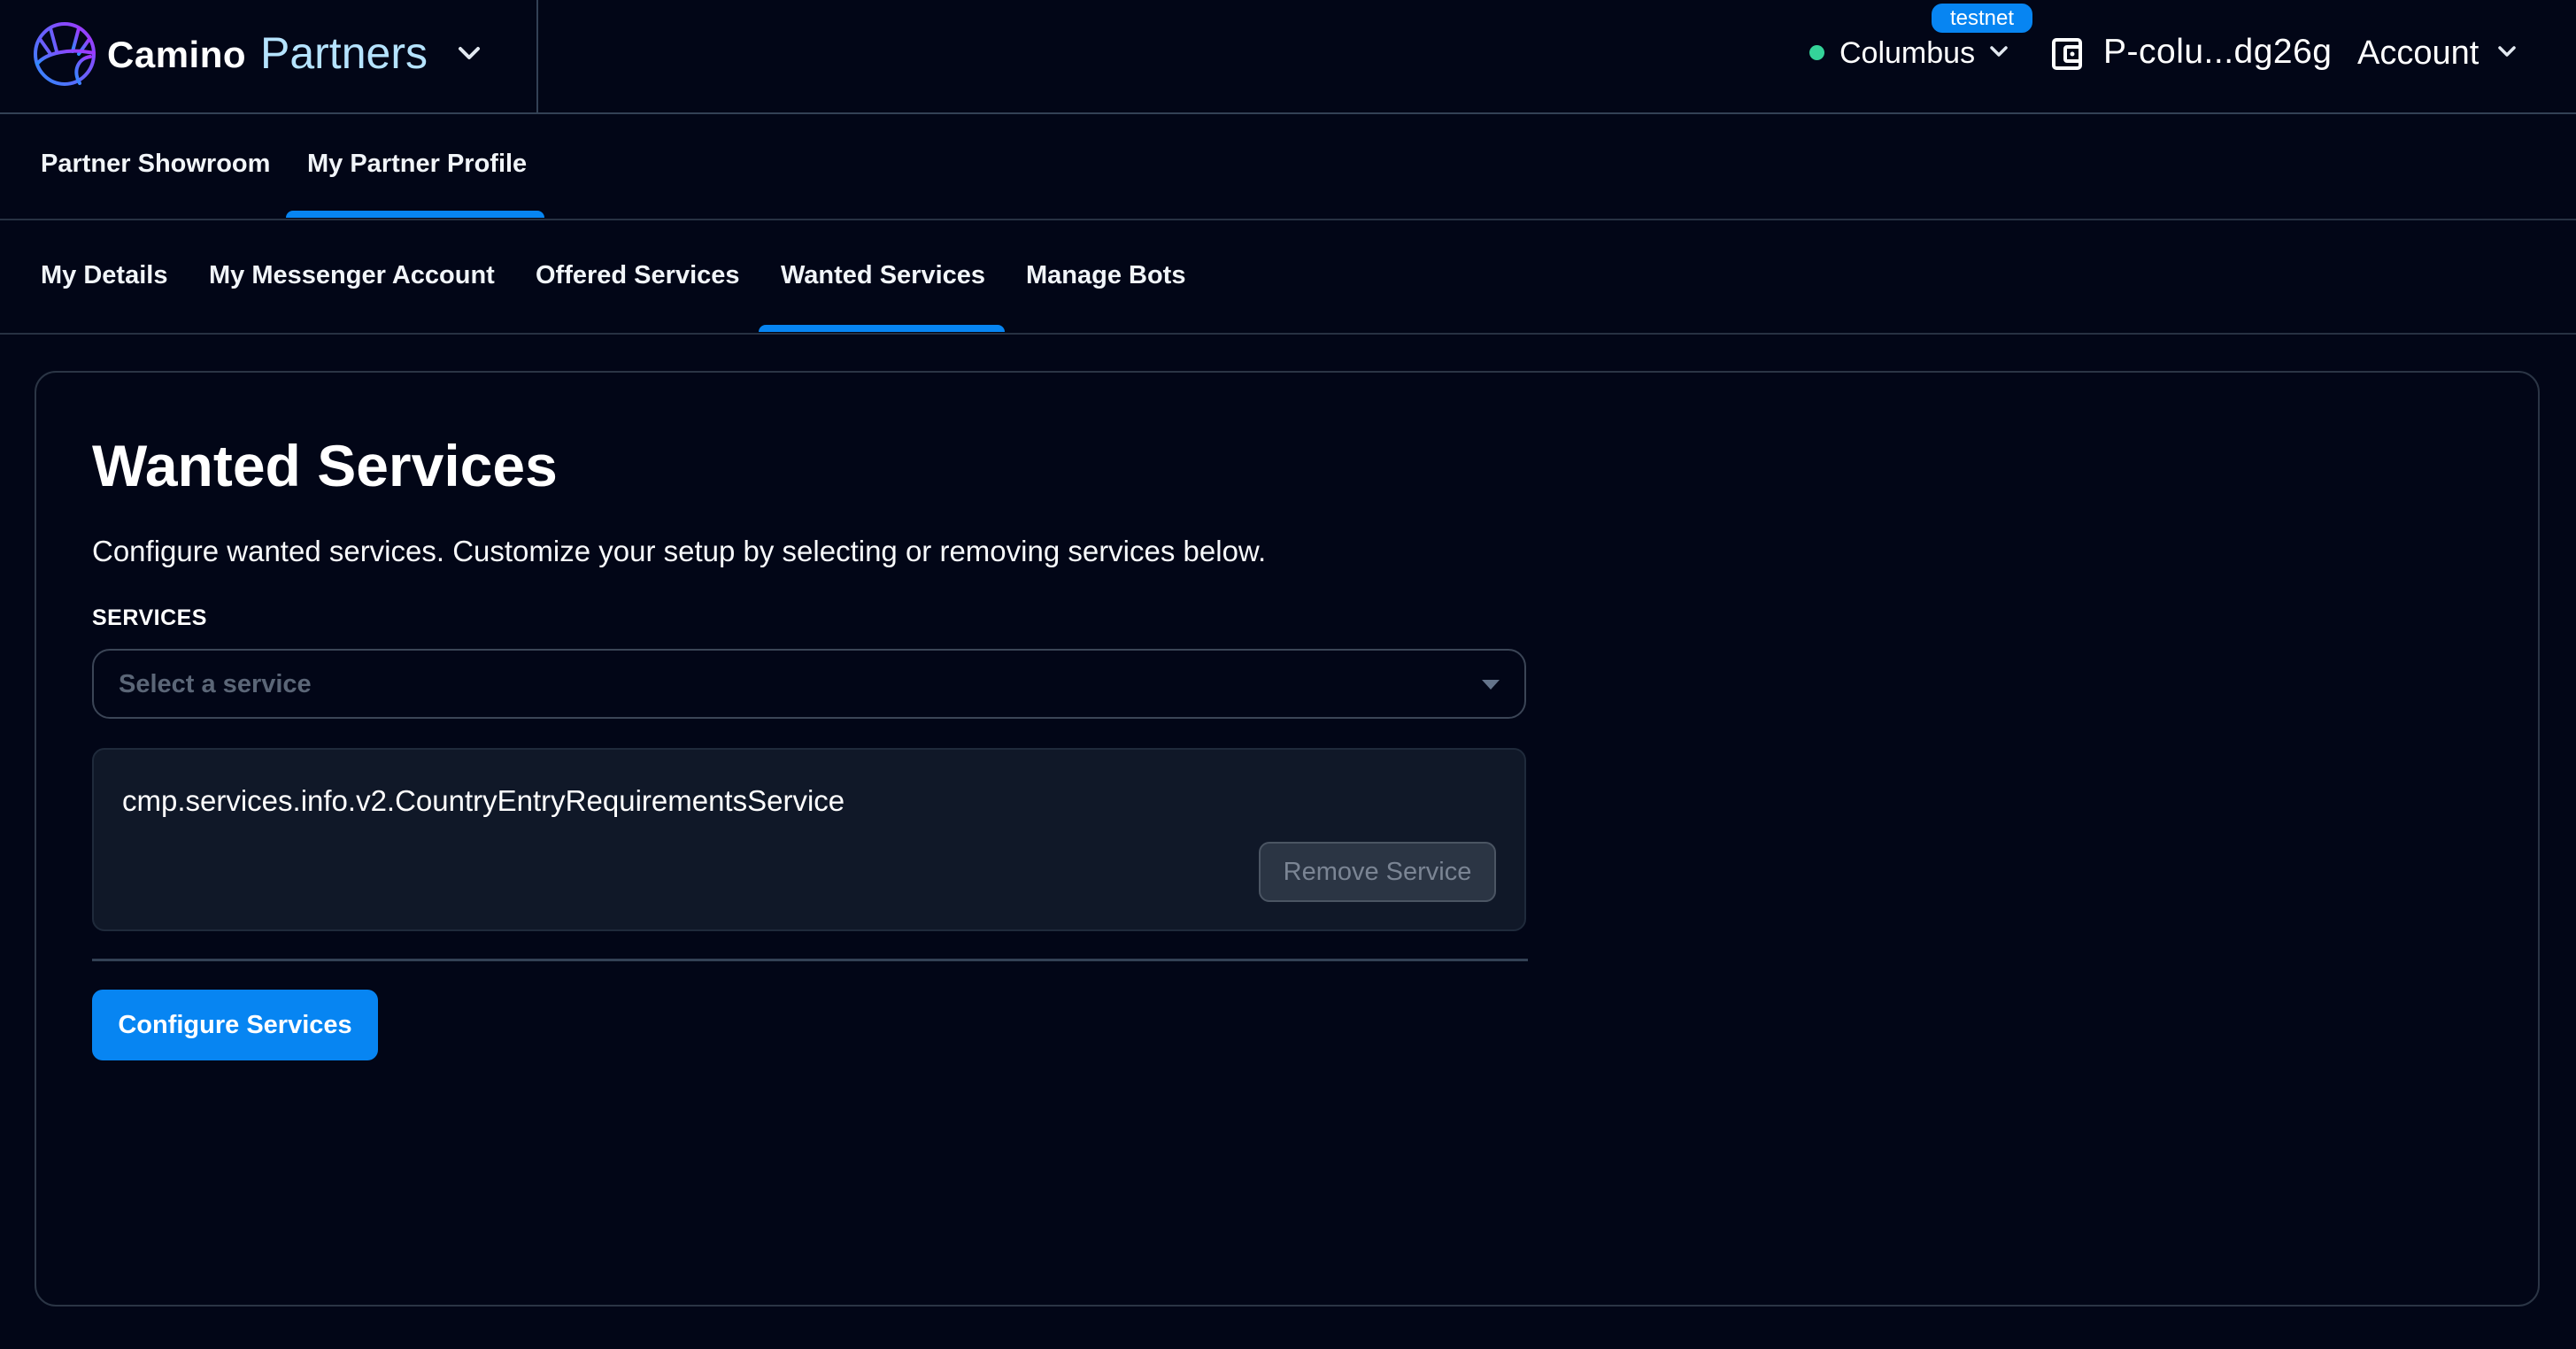 This screenshot has height=1349, width=2576. I want to click on services-field-label: SERVICES, so click(149, 618).